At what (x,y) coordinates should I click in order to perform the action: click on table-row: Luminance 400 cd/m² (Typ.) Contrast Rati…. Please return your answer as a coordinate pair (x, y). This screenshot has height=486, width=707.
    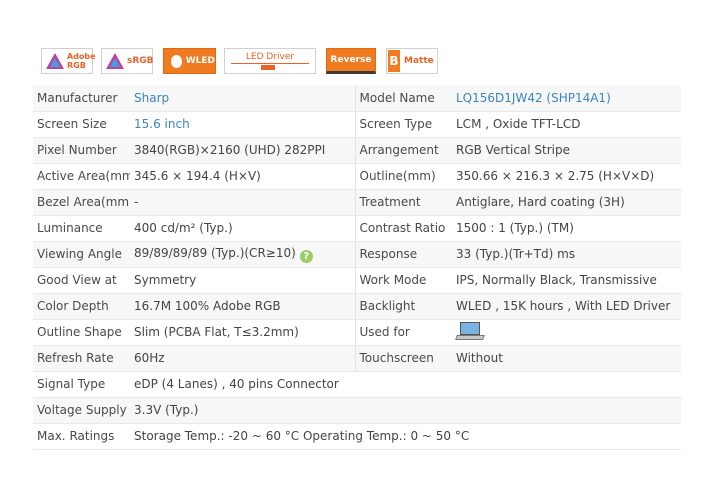
    Looking at the image, I should click on (357, 228).